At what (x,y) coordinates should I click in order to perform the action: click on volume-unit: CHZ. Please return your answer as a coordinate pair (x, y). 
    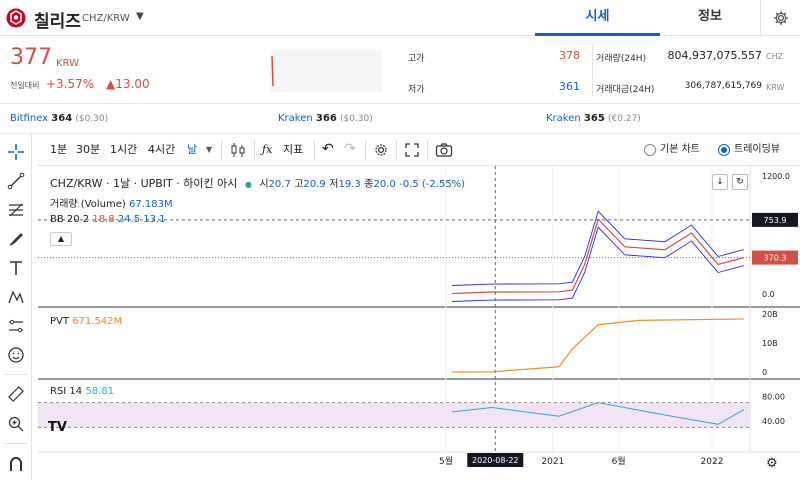
    Looking at the image, I should click on (775, 56).